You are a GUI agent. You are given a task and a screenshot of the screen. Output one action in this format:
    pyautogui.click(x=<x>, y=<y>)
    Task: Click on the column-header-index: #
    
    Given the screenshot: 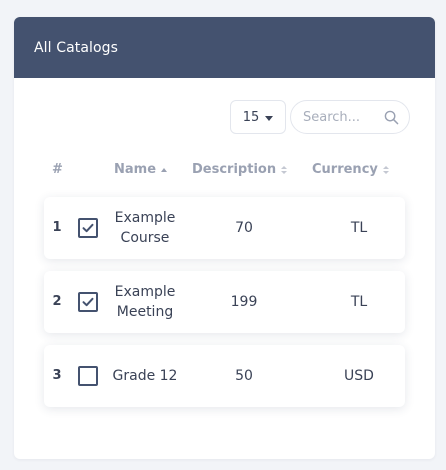 What is the action you would take?
    pyautogui.click(x=57, y=169)
    